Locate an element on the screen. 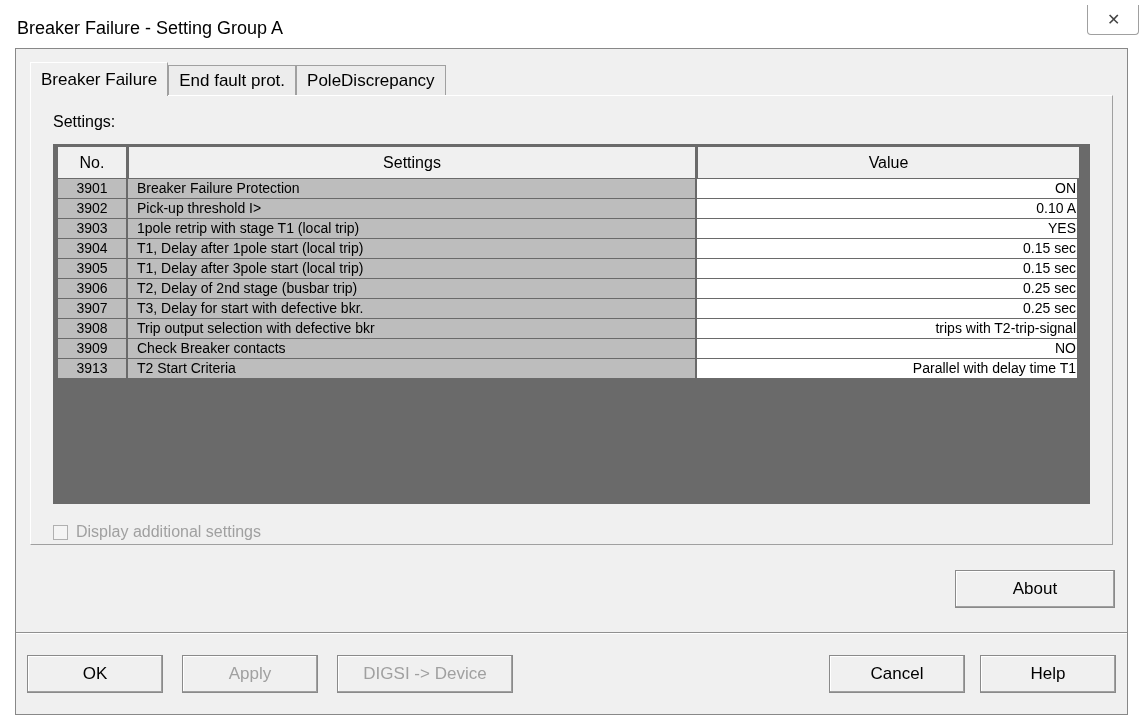 The width and height of the screenshot is (1143, 721). table-cell: 3903 is located at coordinates (92, 228).